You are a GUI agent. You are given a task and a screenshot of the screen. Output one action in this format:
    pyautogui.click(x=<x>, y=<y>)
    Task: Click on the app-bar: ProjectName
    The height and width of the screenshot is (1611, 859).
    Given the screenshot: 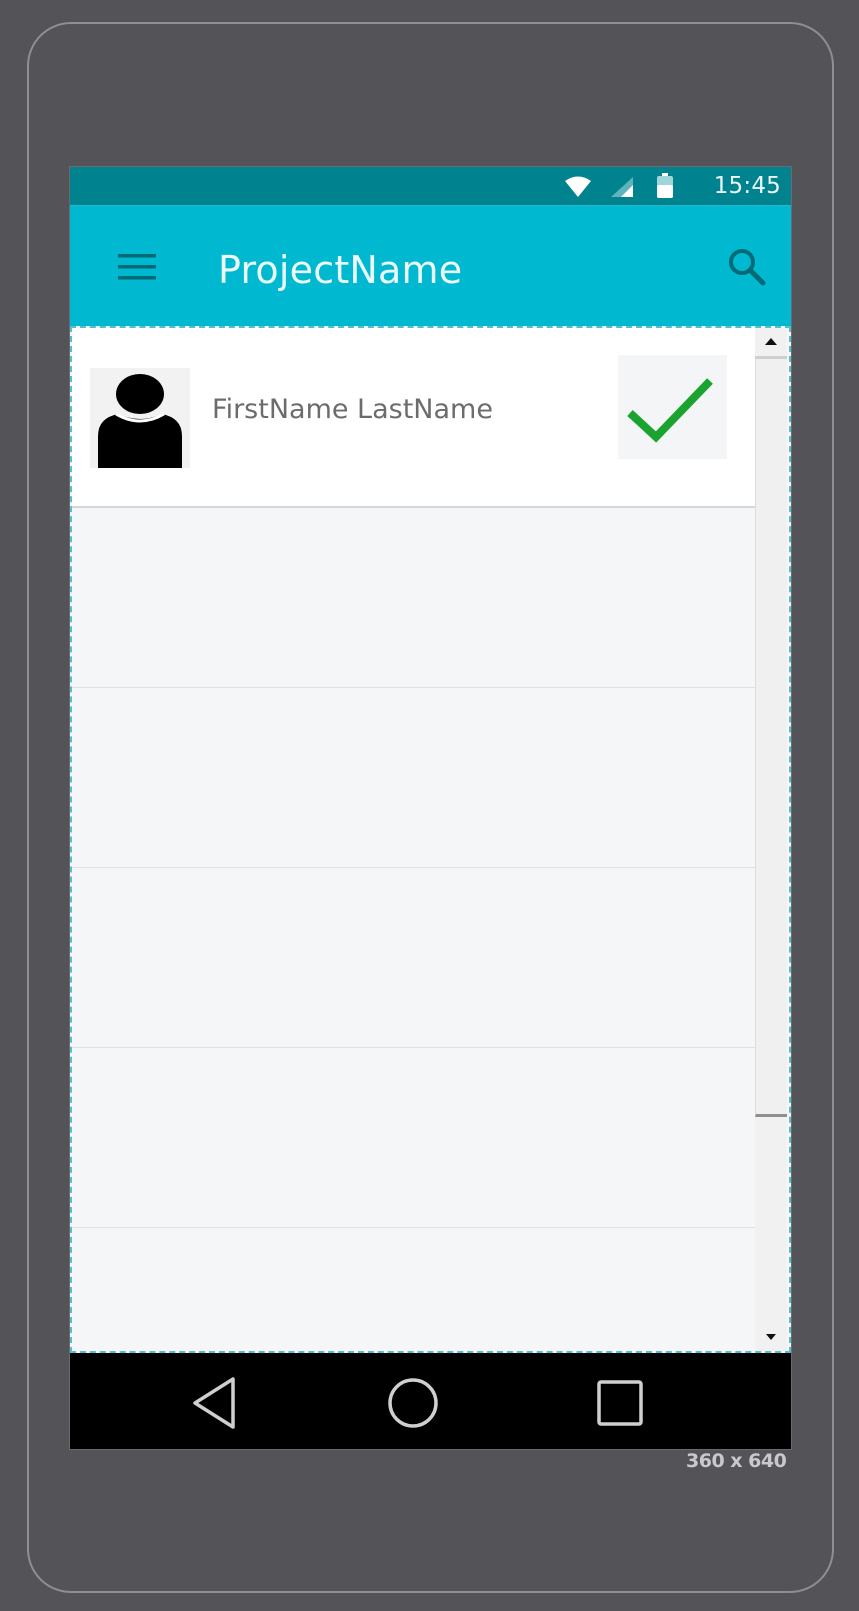 What is the action you would take?
    pyautogui.click(x=430, y=266)
    